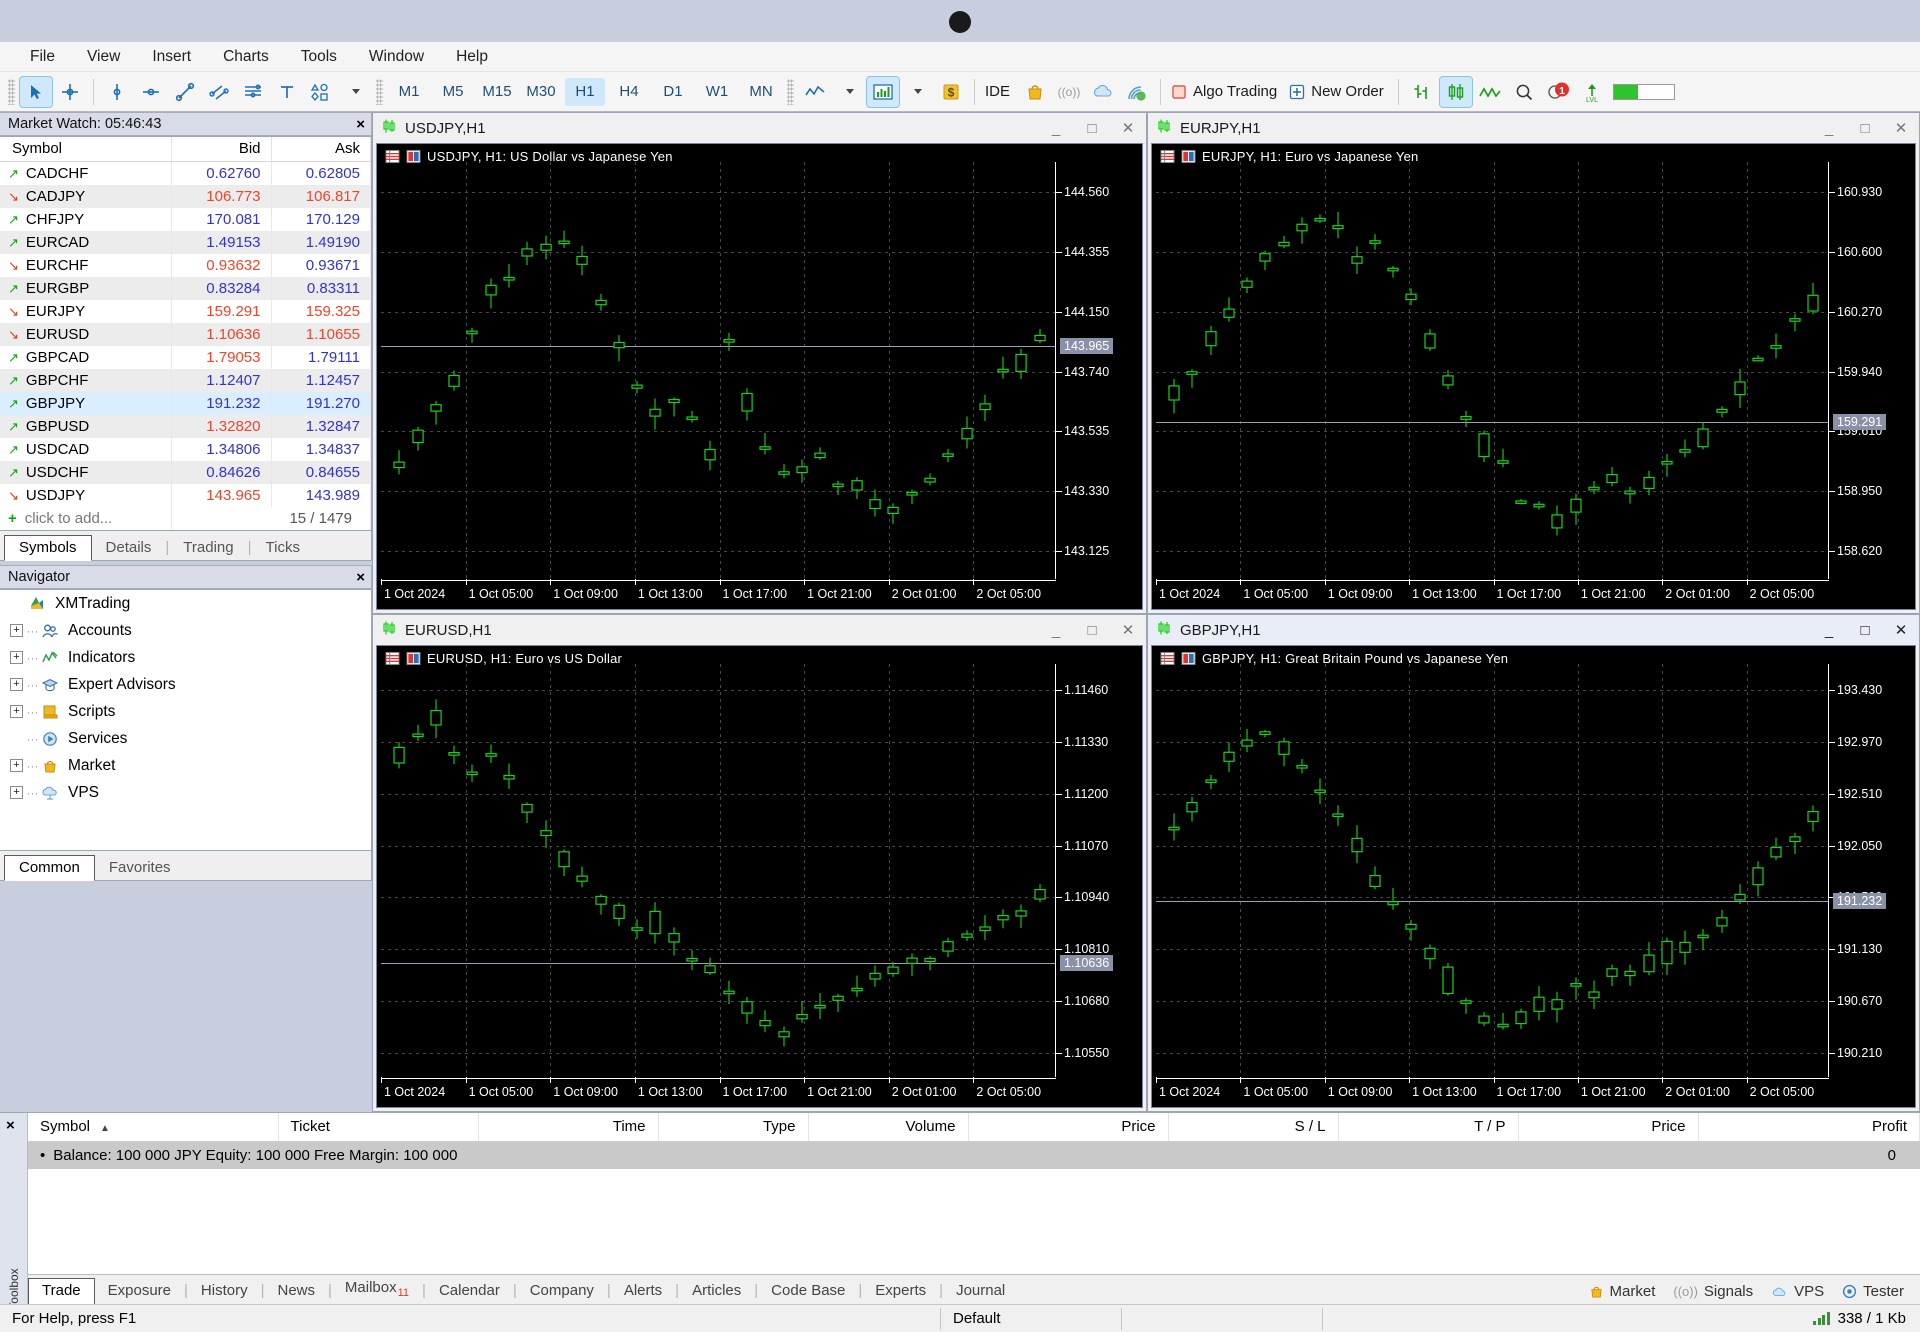  What do you see at coordinates (951, 92) in the screenshot?
I see `currency-button: $` at bounding box center [951, 92].